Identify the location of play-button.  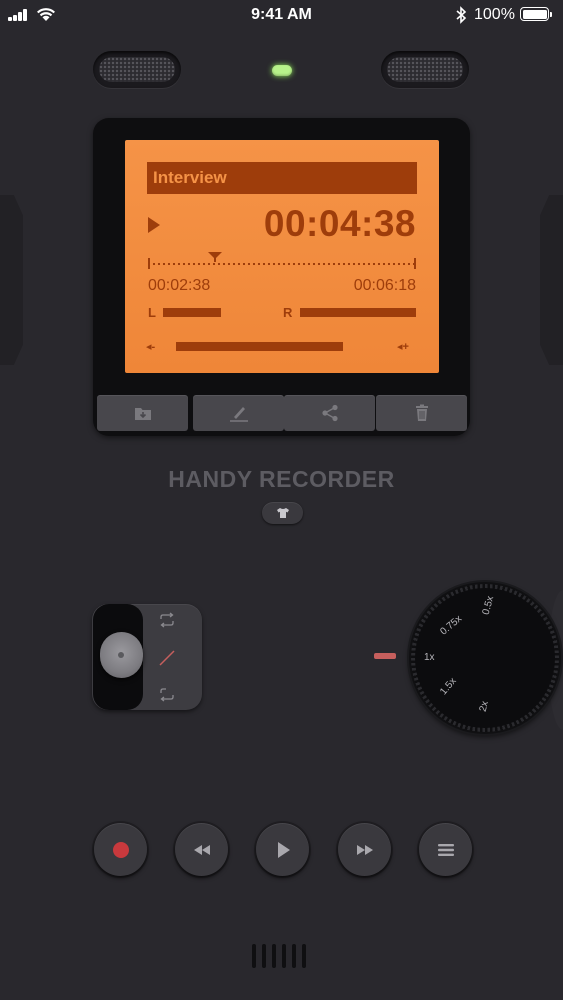
(282, 849).